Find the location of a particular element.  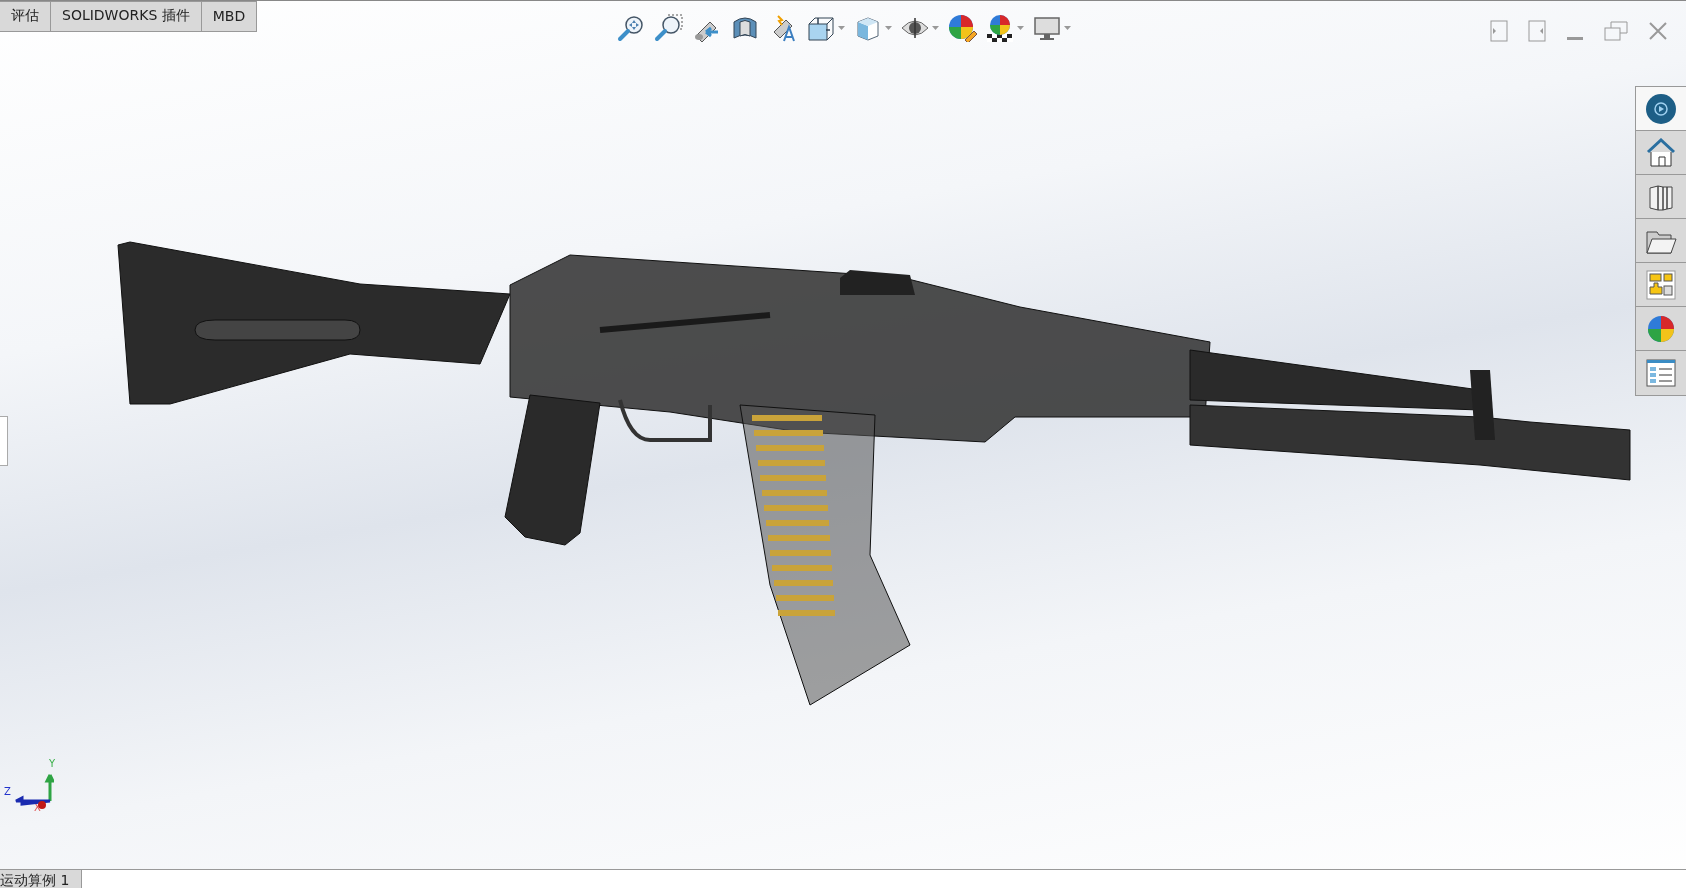

properties-list-icon is located at coordinates (1661, 373).